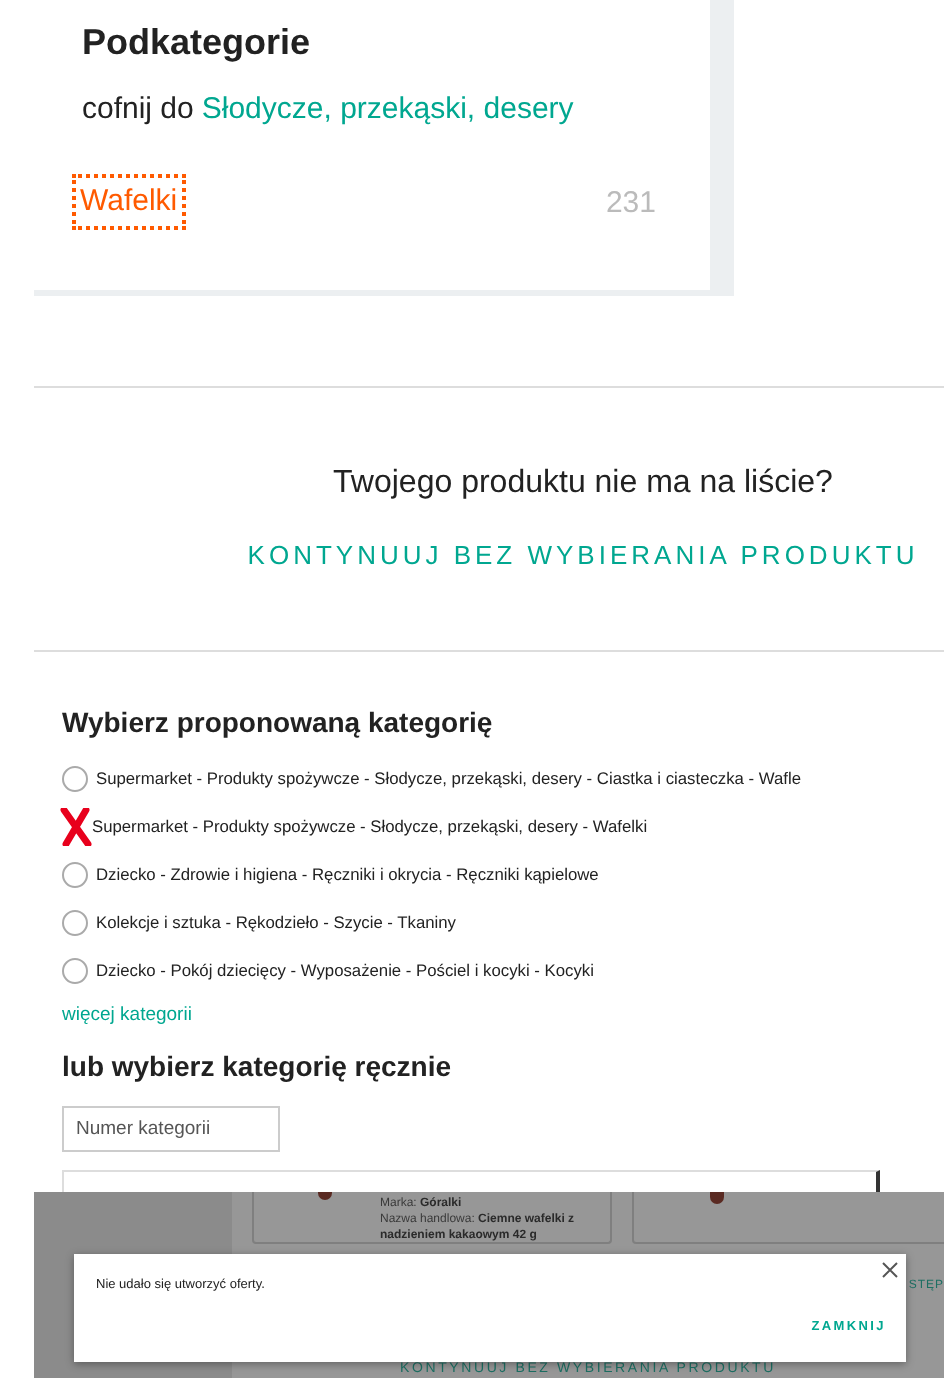  I want to click on more-categories-link: więcej kategorii, so click(127, 1015).